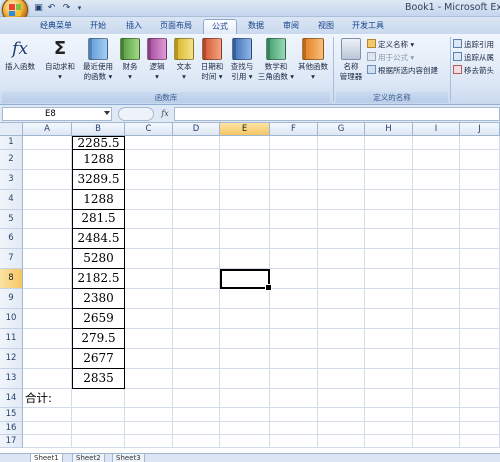 This screenshot has width=500, height=462. I want to click on create-from-selection-button: 根据所选内容创建, so click(402, 70).